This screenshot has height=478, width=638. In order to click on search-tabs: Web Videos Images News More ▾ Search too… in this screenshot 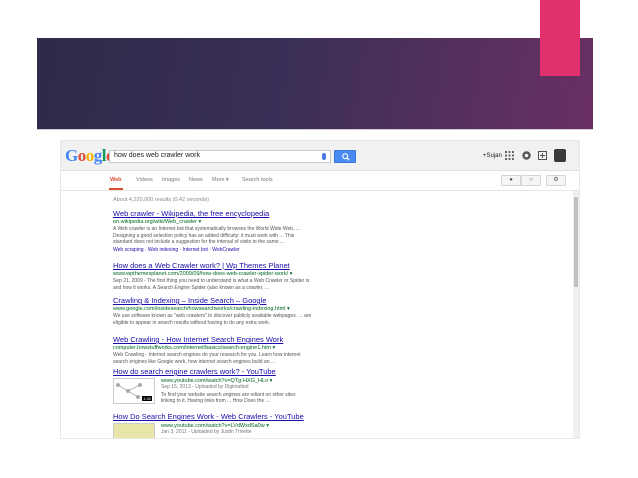, I will do `click(320, 181)`.